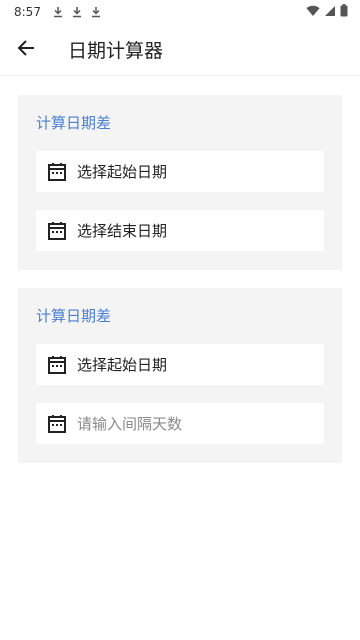  I want to click on battery-icon, so click(344, 12).